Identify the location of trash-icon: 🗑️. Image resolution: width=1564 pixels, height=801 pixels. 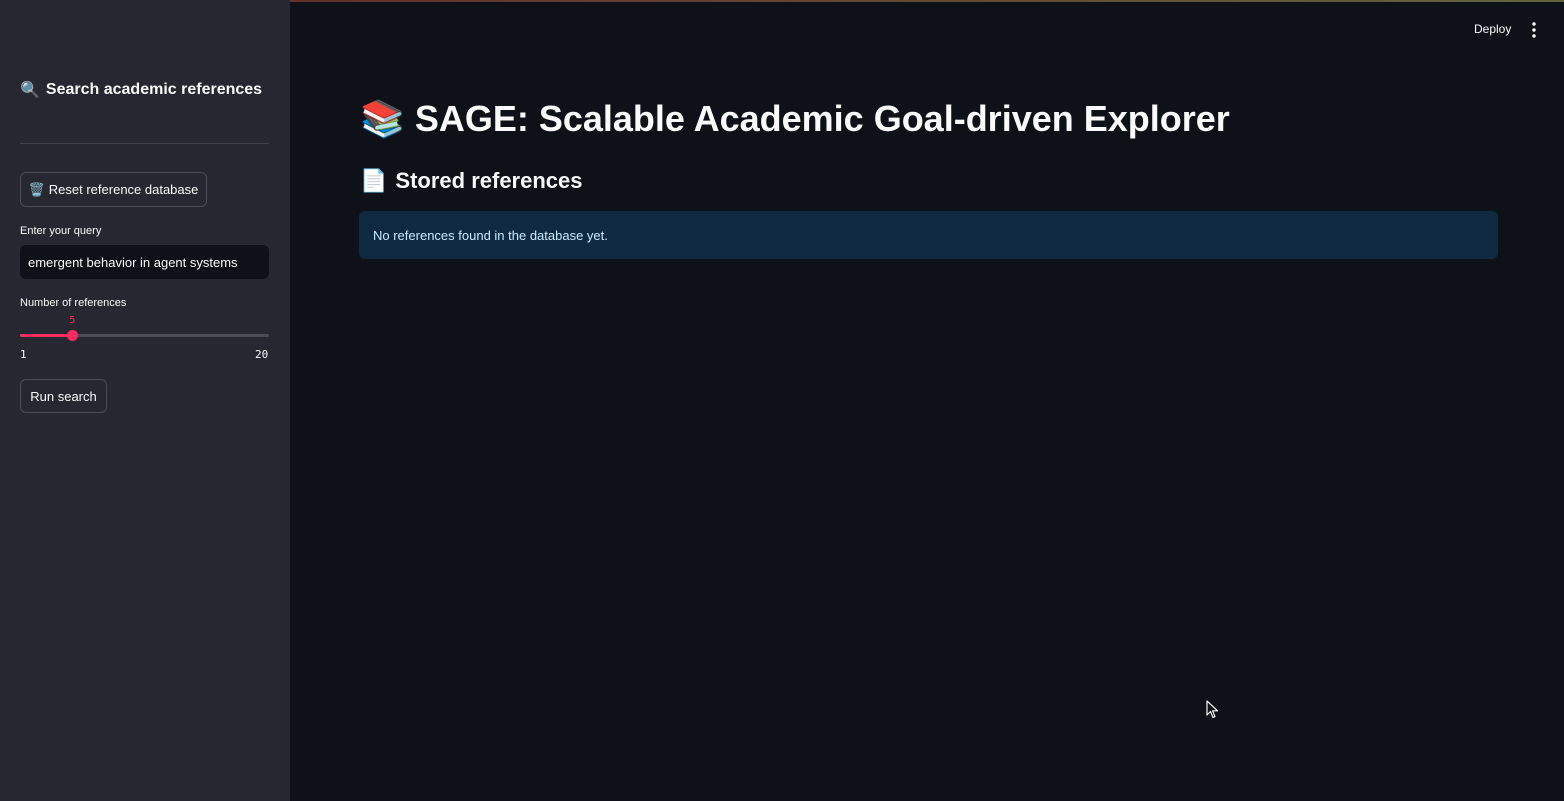
(36, 189).